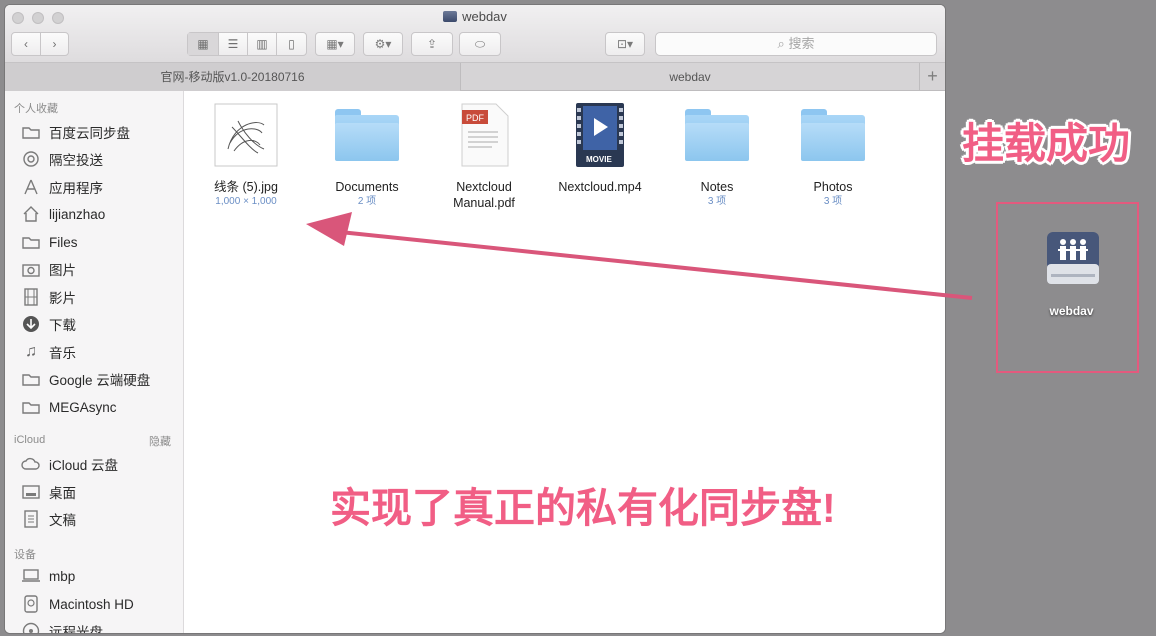 The image size is (1156, 636). Describe the element at coordinates (1073, 261) in the screenshot. I see `network-drive-icon` at that location.